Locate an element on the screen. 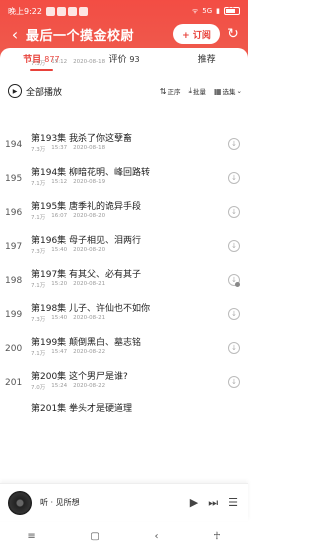  episode-index: 198 is located at coordinates (14, 281).